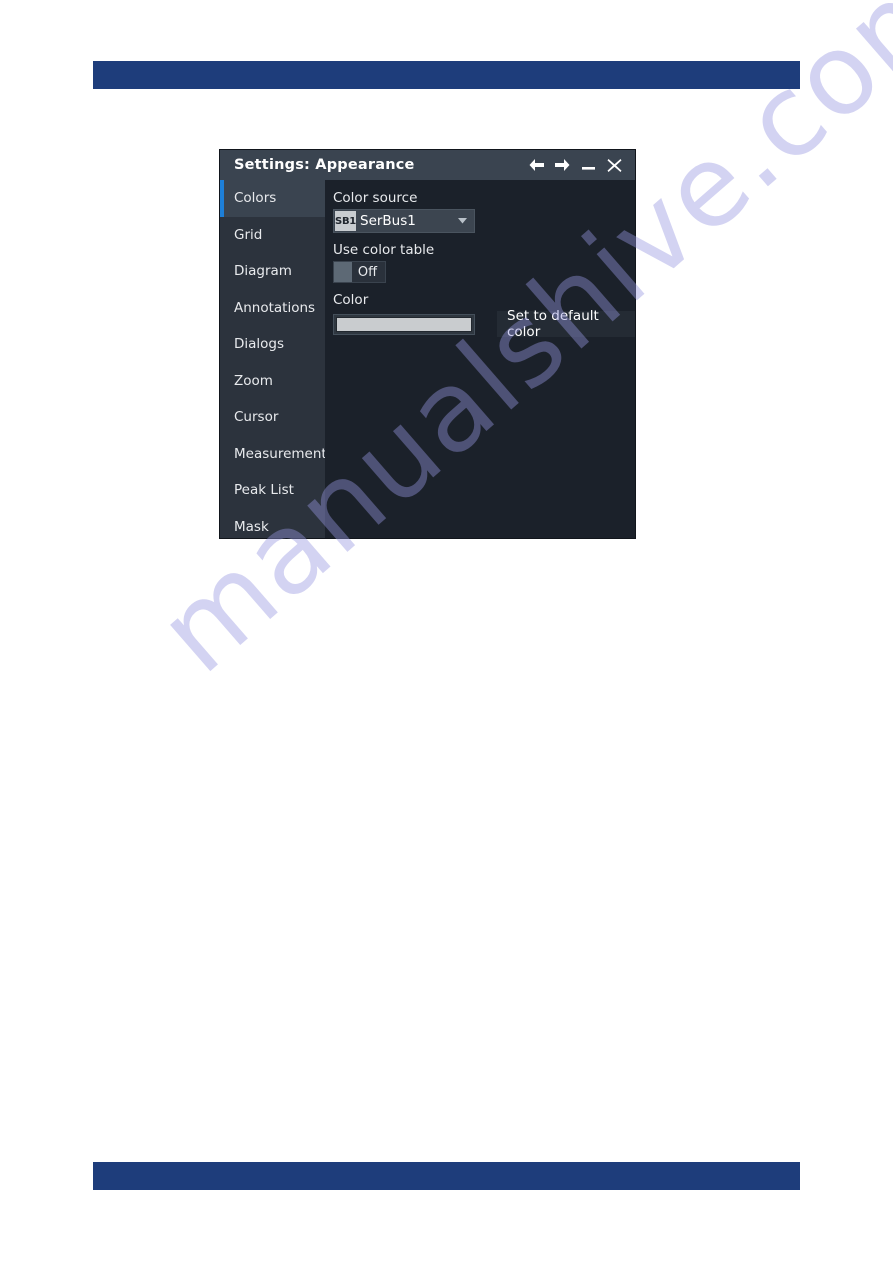  I want to click on color-swatch, so click(404, 324).